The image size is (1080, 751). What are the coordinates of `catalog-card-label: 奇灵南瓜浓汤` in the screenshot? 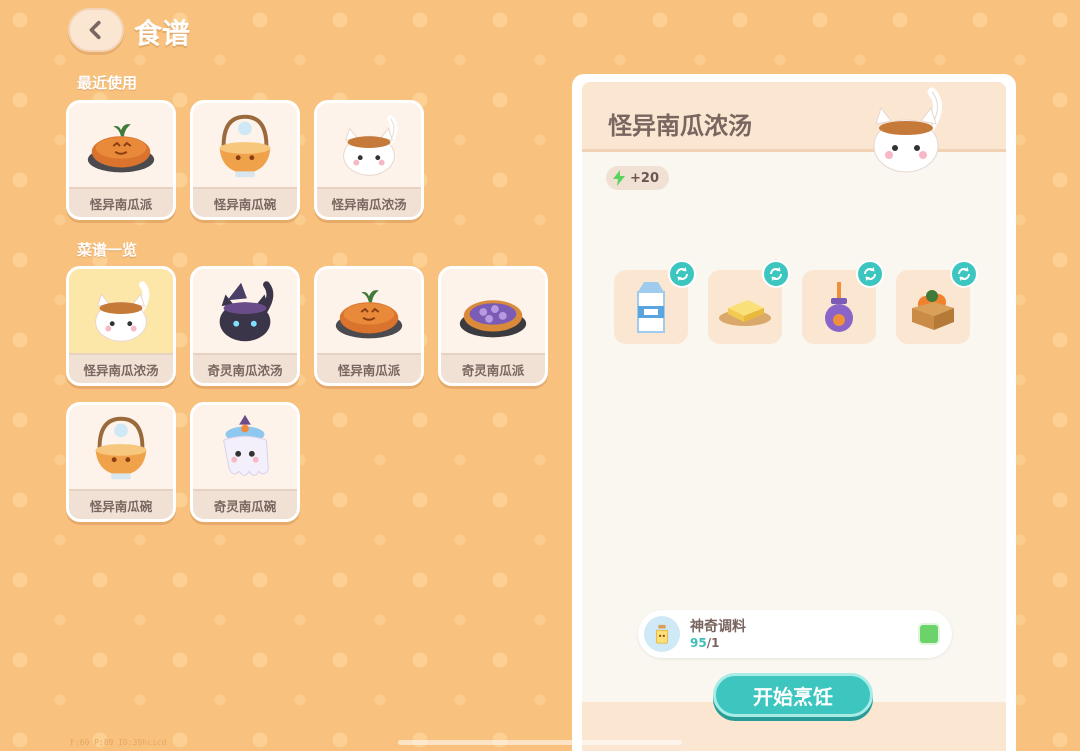 It's located at (245, 368).